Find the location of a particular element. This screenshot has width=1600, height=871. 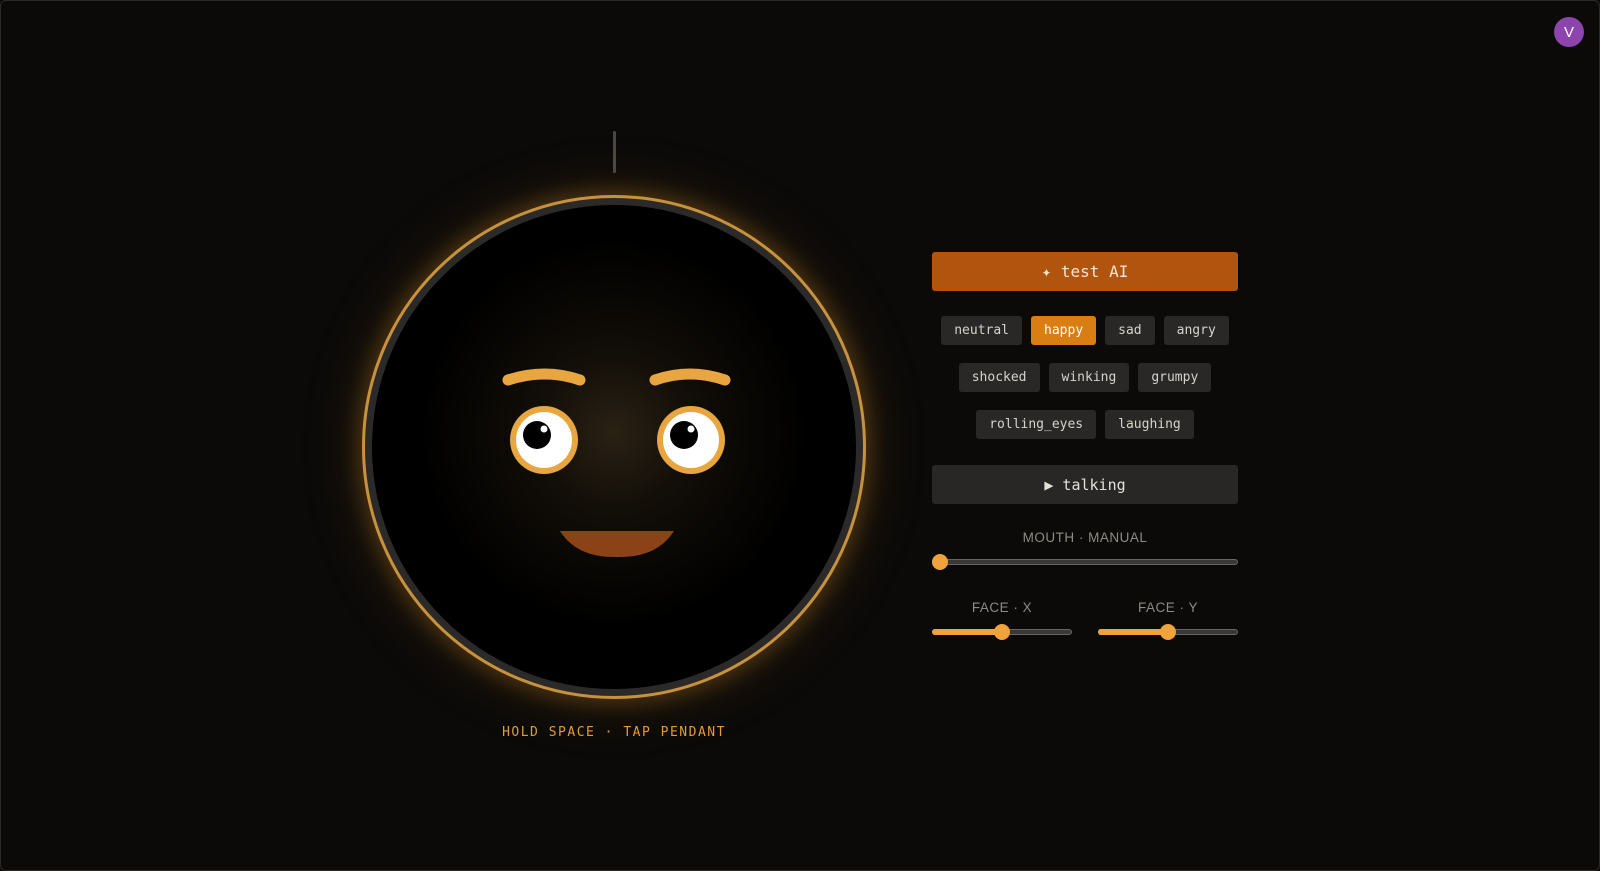

pendant-hint: HOLD SPACE · TAP PENDANT is located at coordinates (614, 732).